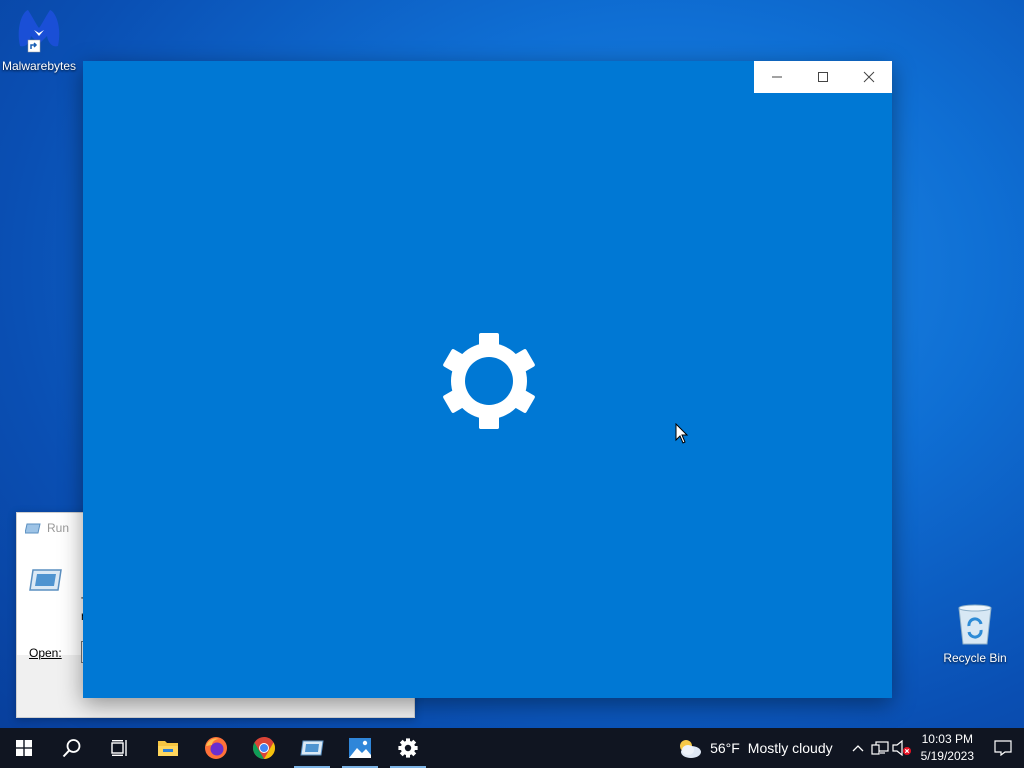 This screenshot has width=1024, height=768. Describe the element at coordinates (790, 748) in the screenshot. I see `weather-condition: Mostly cloudy` at that location.